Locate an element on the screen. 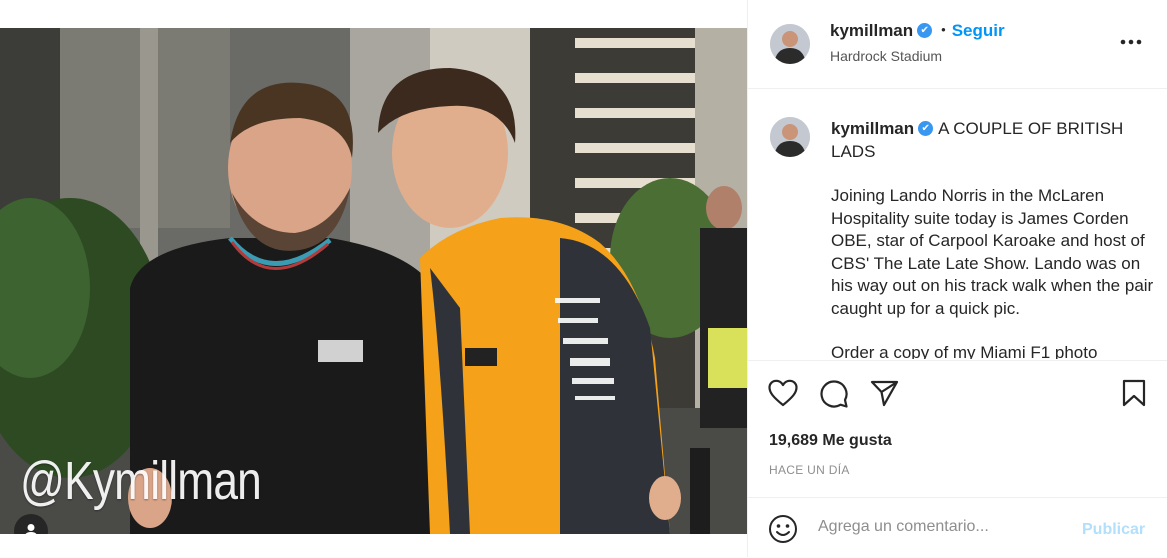  caption-title-line: kymillman ✔ A COUPLE OF BRITISH LADS is located at coordinates (993, 140).